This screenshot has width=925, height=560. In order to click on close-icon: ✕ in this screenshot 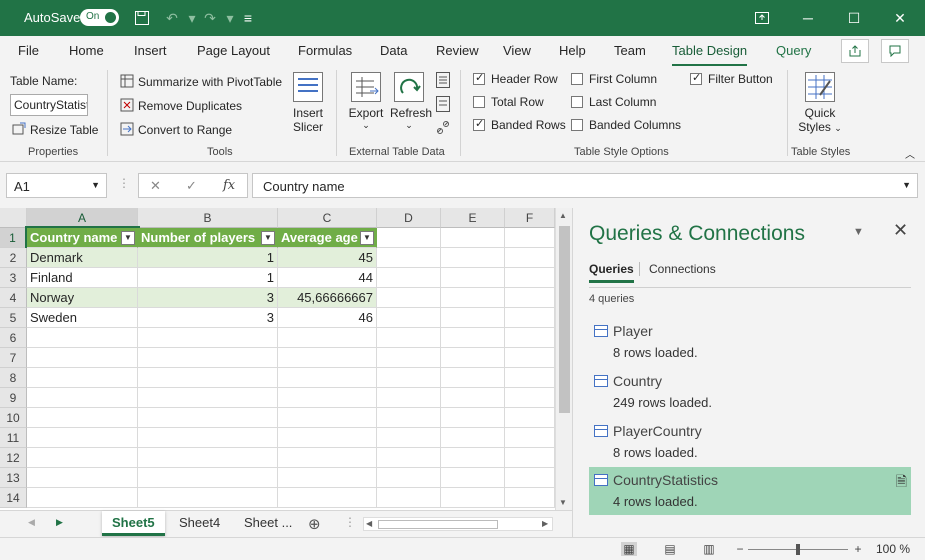, I will do `click(900, 230)`.